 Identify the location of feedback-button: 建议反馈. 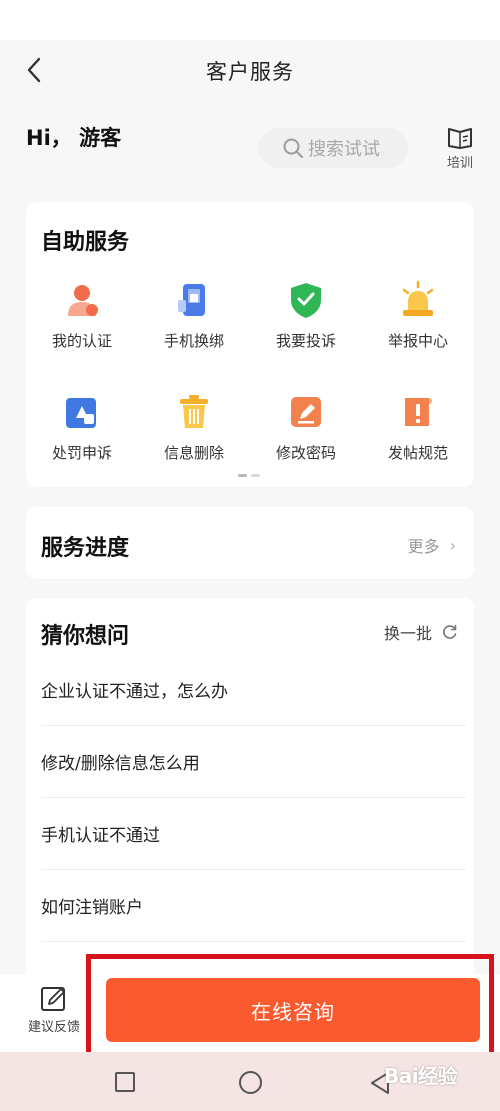
(54, 1009).